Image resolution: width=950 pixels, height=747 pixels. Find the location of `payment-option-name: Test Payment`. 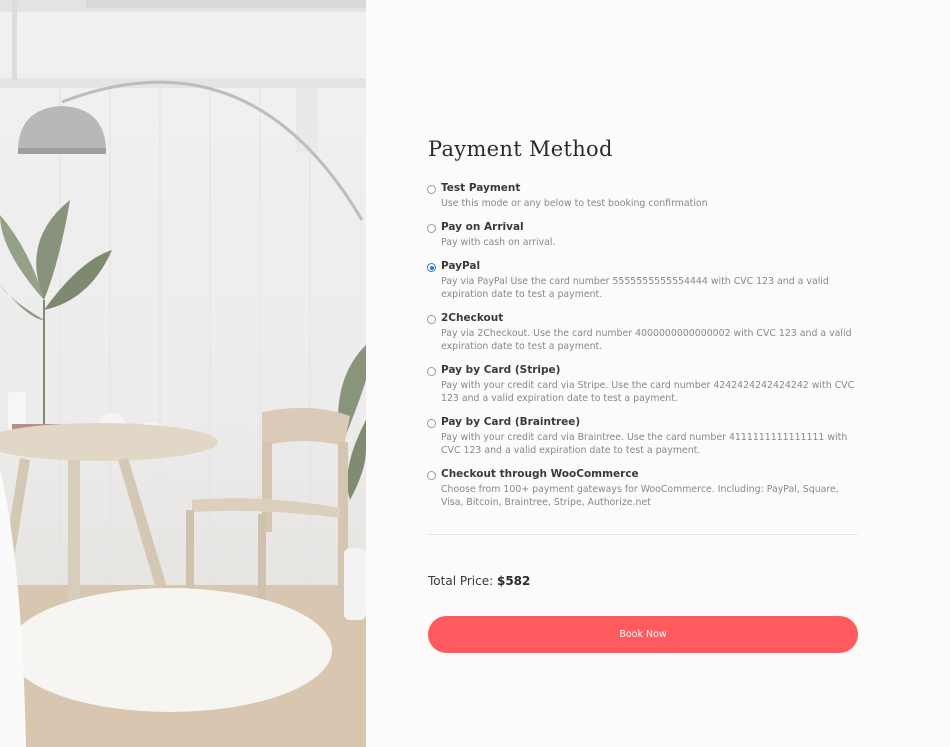

payment-option-name: Test Payment is located at coordinates (481, 188).